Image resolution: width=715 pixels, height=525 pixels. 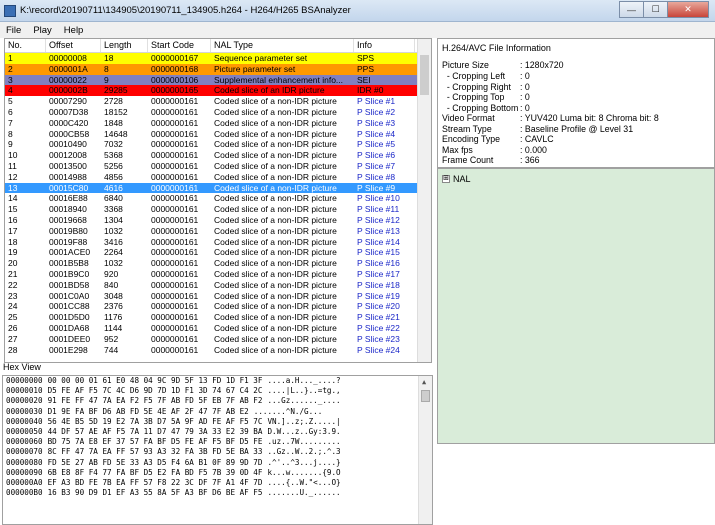 What do you see at coordinates (424, 382) in the screenshot?
I see `scroll-up-icon: ▲` at bounding box center [424, 382].